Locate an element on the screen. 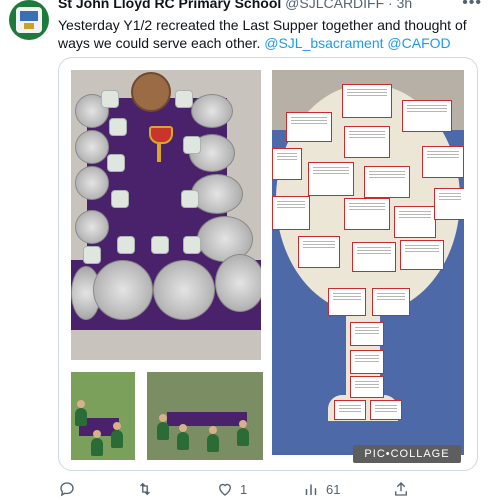  more-icon: ••• is located at coordinates (472, 6).